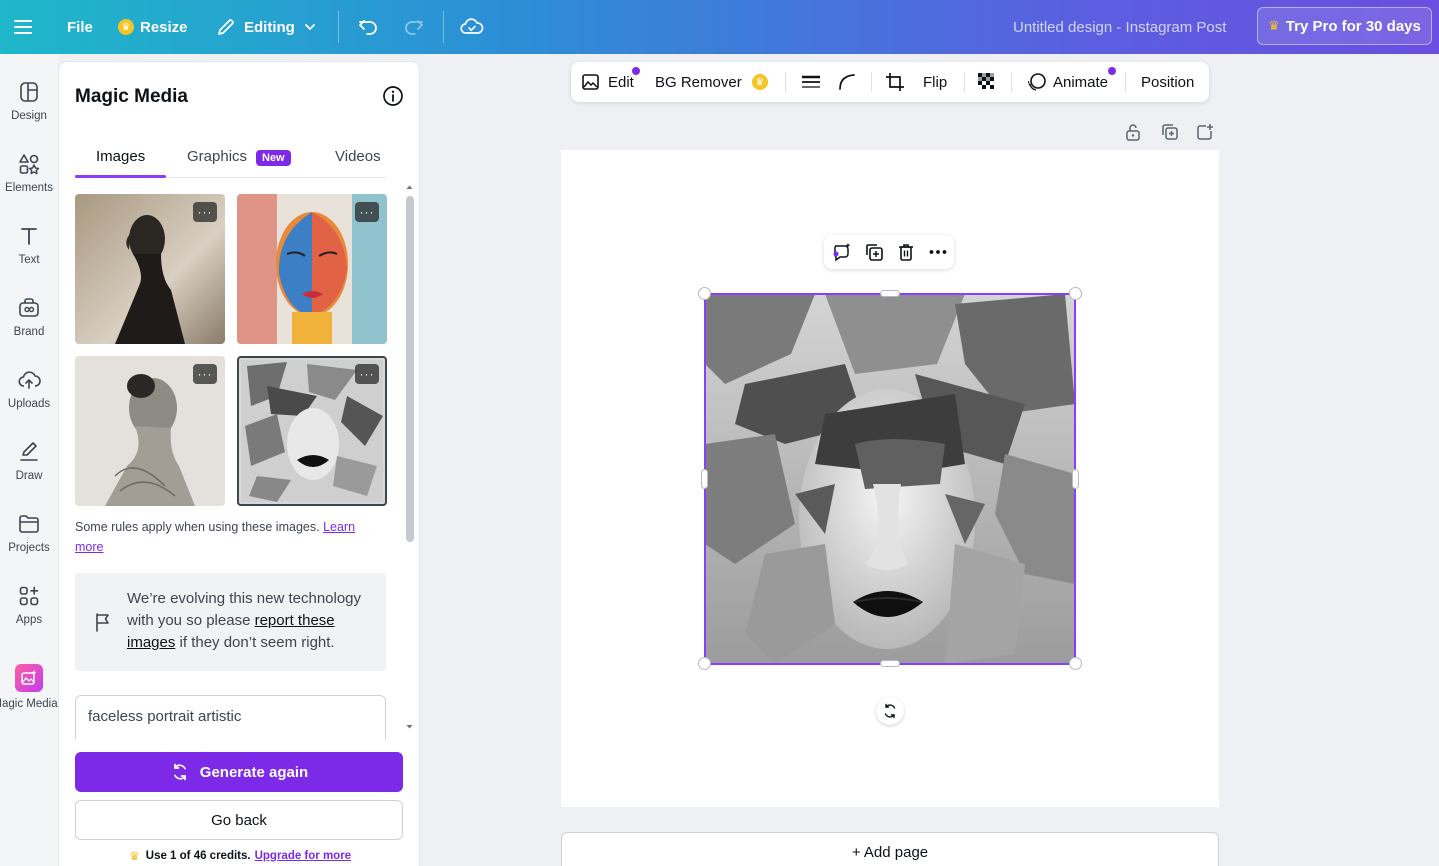 The height and width of the screenshot is (866, 1439). What do you see at coordinates (1075, 479) in the screenshot?
I see `resize-handle-right` at bounding box center [1075, 479].